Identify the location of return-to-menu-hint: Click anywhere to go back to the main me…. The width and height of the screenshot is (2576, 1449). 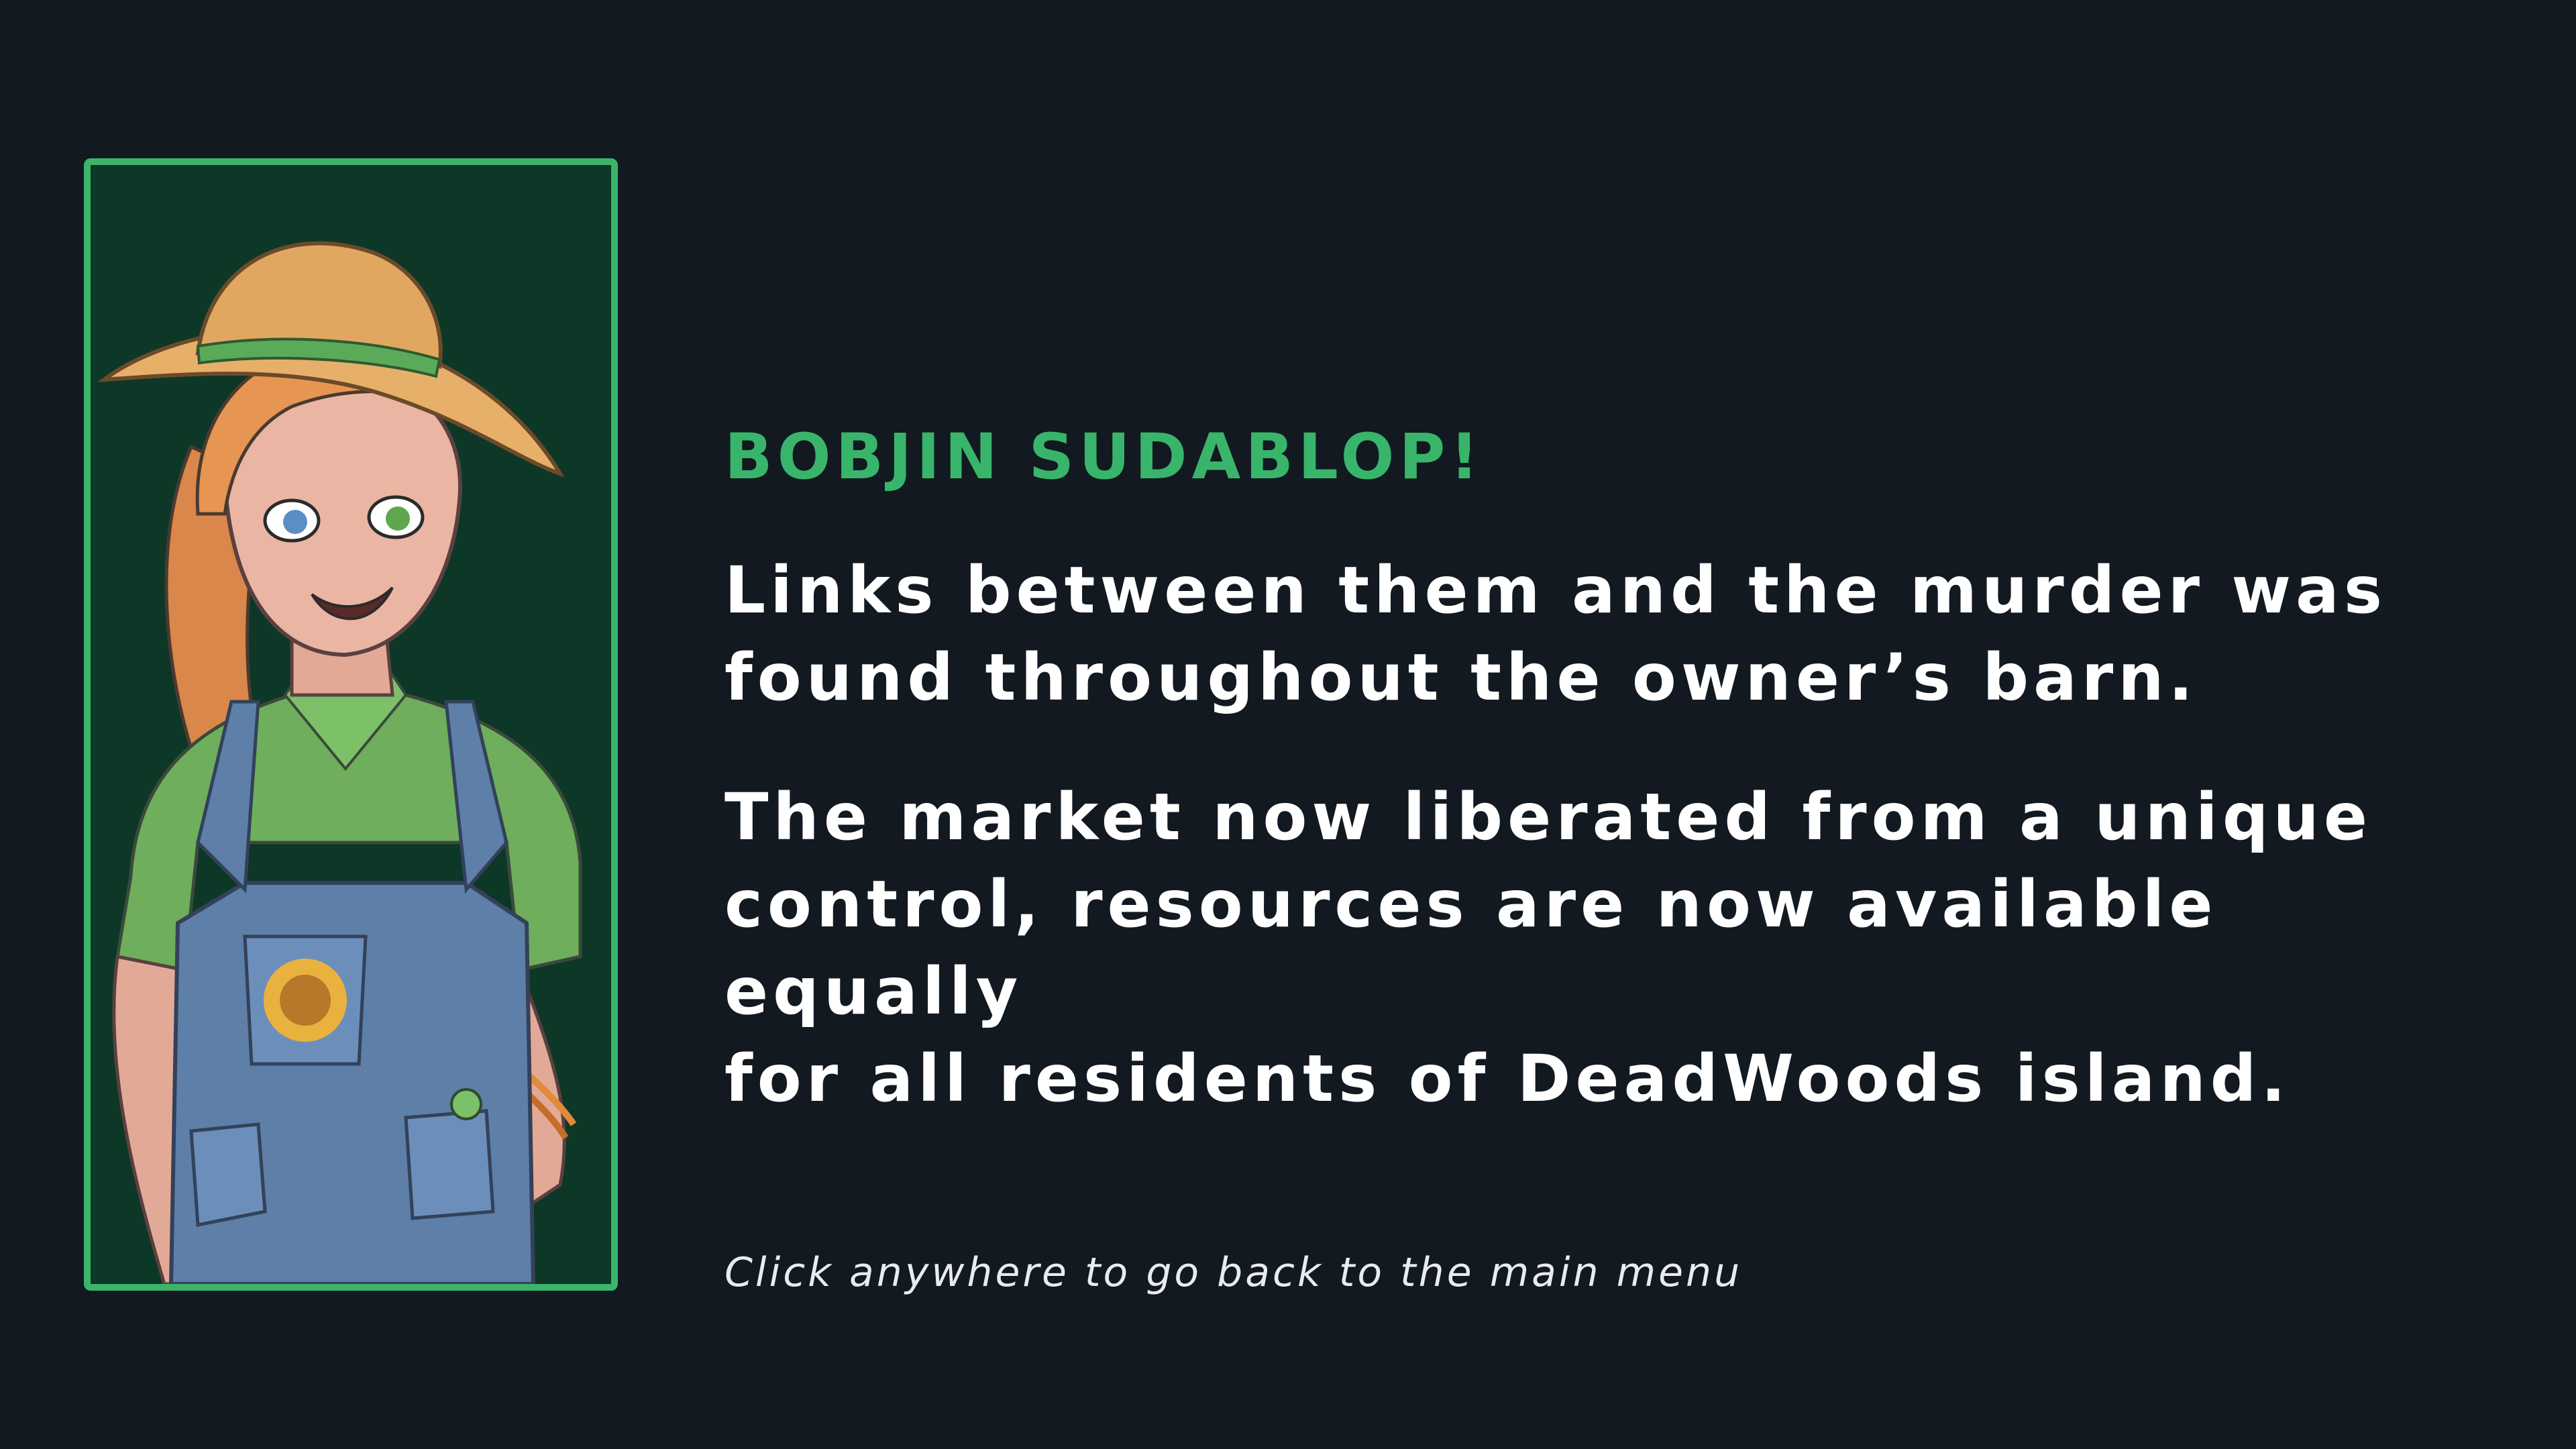
(1233, 1272).